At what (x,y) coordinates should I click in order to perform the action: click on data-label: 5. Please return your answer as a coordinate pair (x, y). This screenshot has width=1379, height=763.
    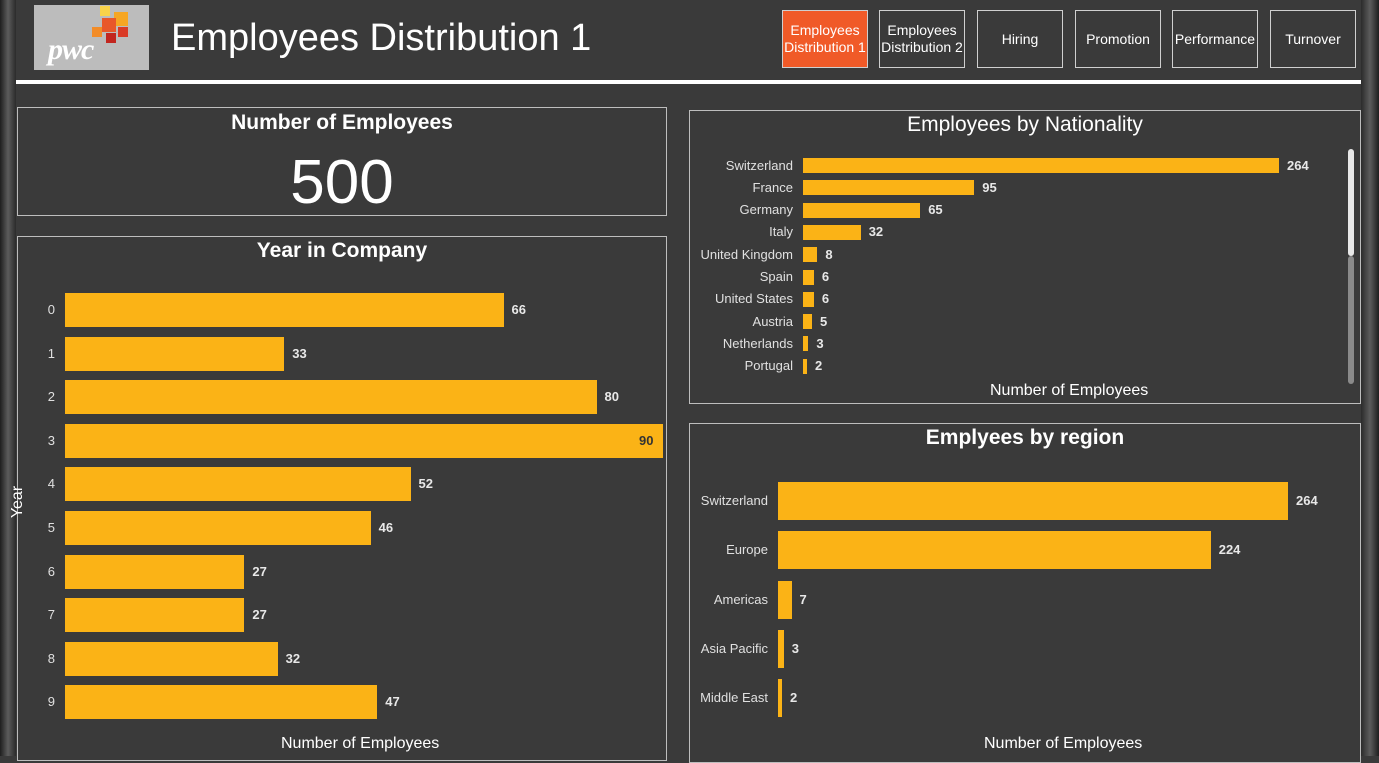
    Looking at the image, I should click on (824, 321).